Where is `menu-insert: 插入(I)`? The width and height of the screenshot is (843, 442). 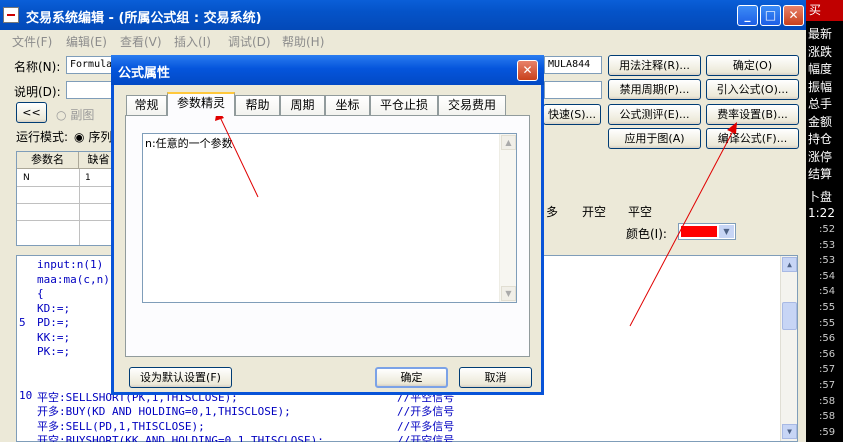
menu-insert: 插入(I) is located at coordinates (192, 41).